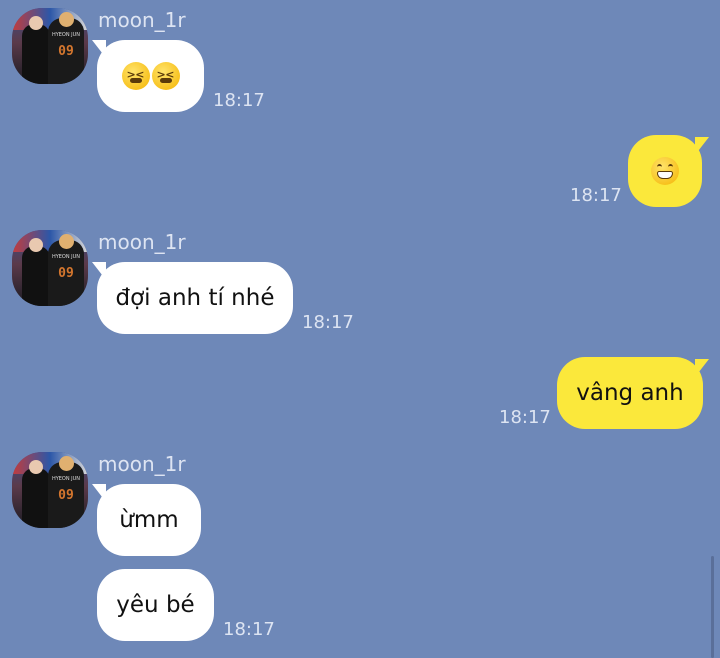 This screenshot has height=658, width=720. I want to click on message-text: vâng anh, so click(630, 393).